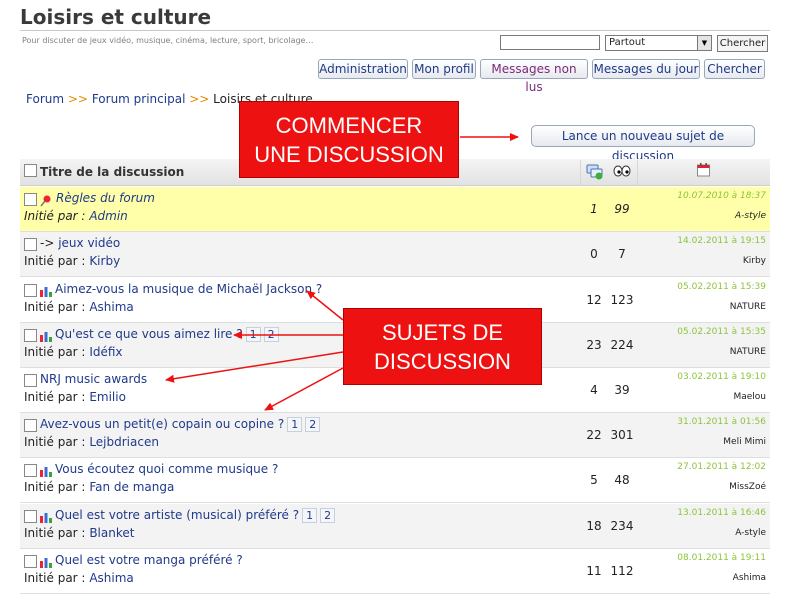 This screenshot has width=800, height=600. Describe the element at coordinates (658, 43) in the screenshot. I see `search-scope-select: Partout ▼` at that location.